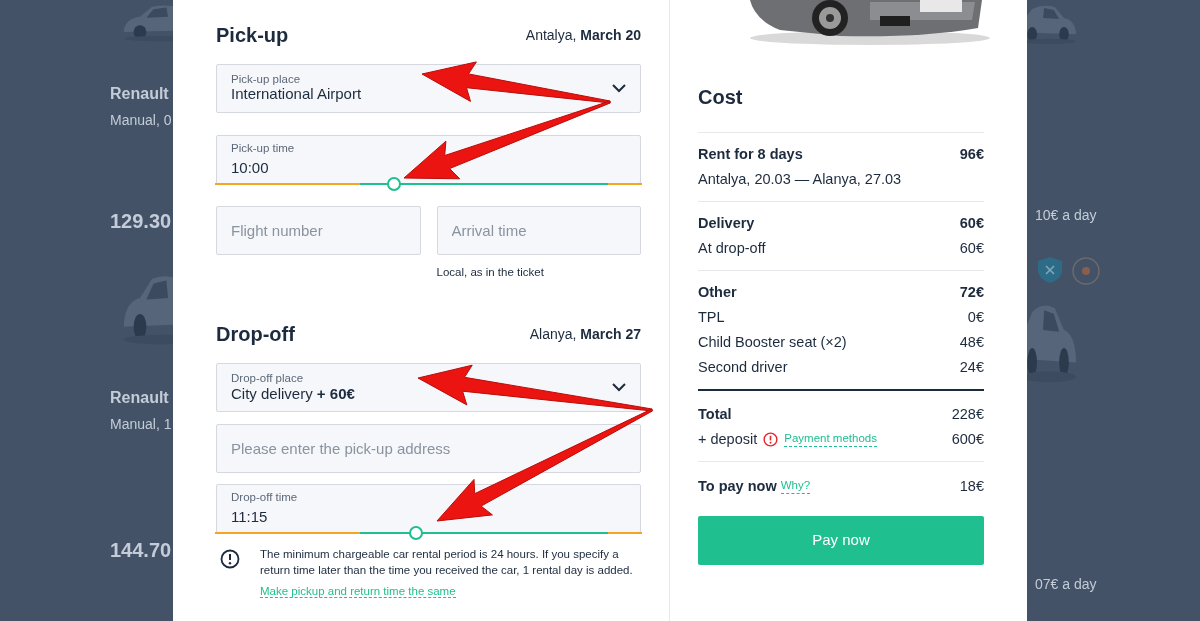 The height and width of the screenshot is (621, 1200). I want to click on field-value: International Airport, so click(297, 94).